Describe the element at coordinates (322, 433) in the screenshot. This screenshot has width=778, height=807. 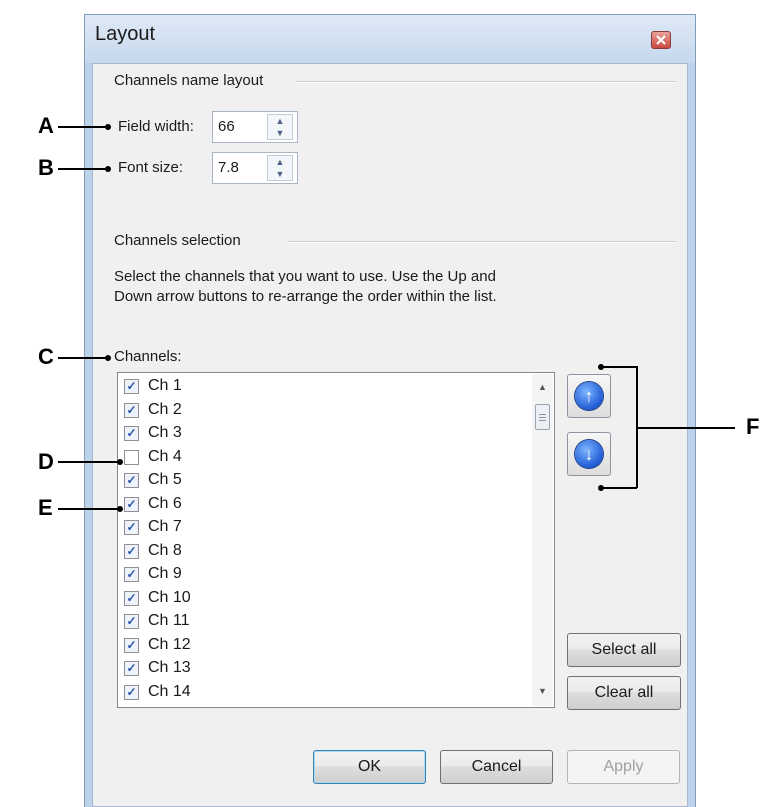
I see `list-item: ✓ Ch 3` at that location.